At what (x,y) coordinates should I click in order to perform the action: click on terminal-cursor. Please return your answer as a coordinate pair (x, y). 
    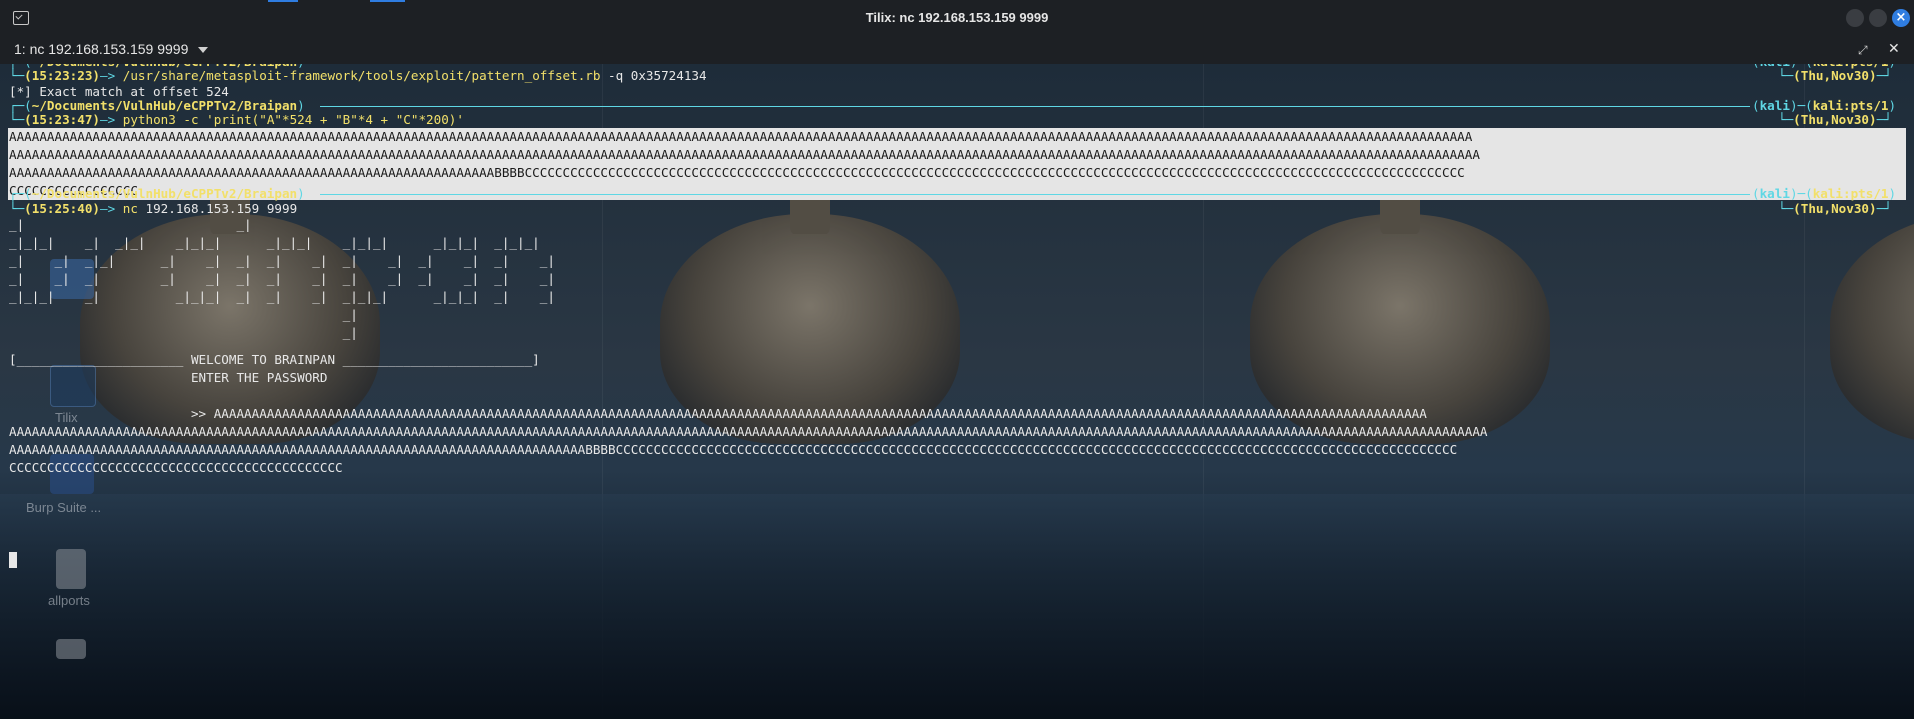
    Looking at the image, I should click on (13, 560).